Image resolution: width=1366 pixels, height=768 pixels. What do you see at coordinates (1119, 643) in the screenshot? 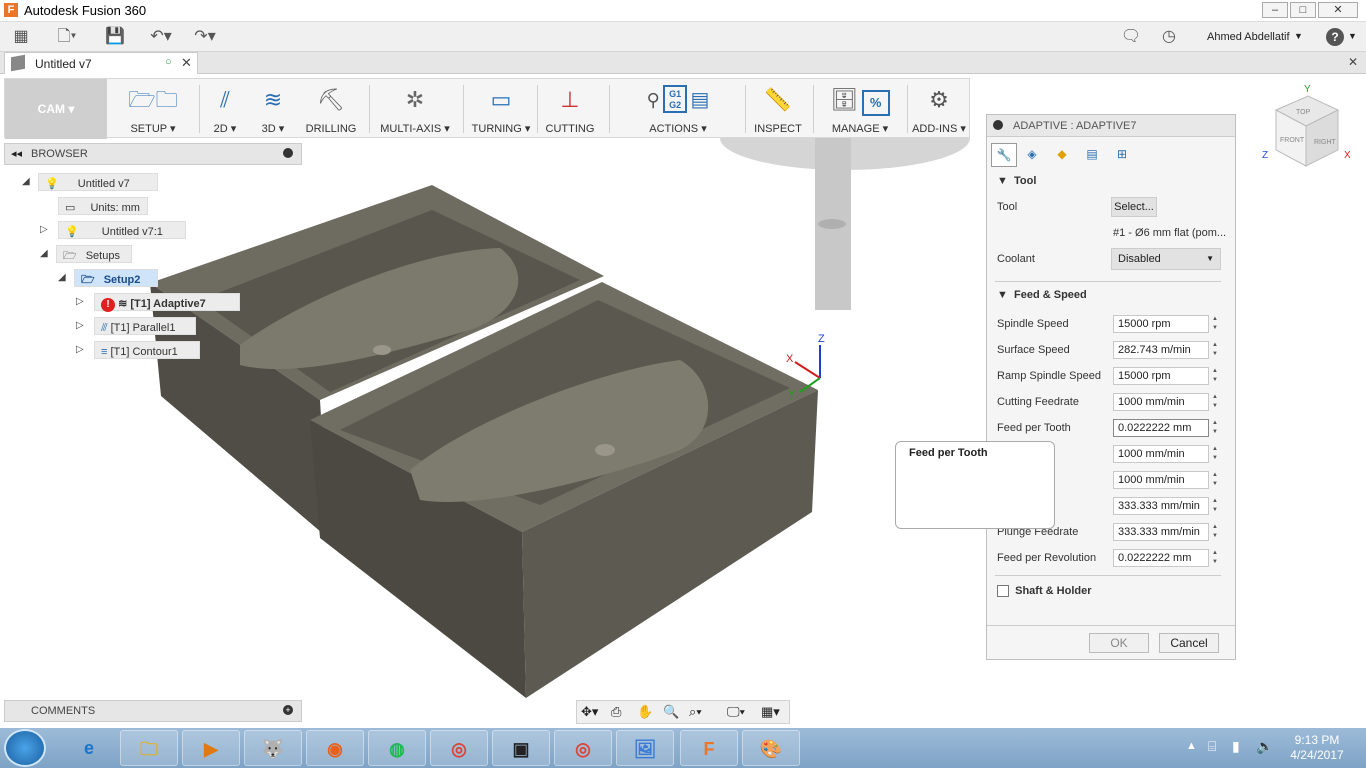
I see `ok-button: OK` at bounding box center [1119, 643].